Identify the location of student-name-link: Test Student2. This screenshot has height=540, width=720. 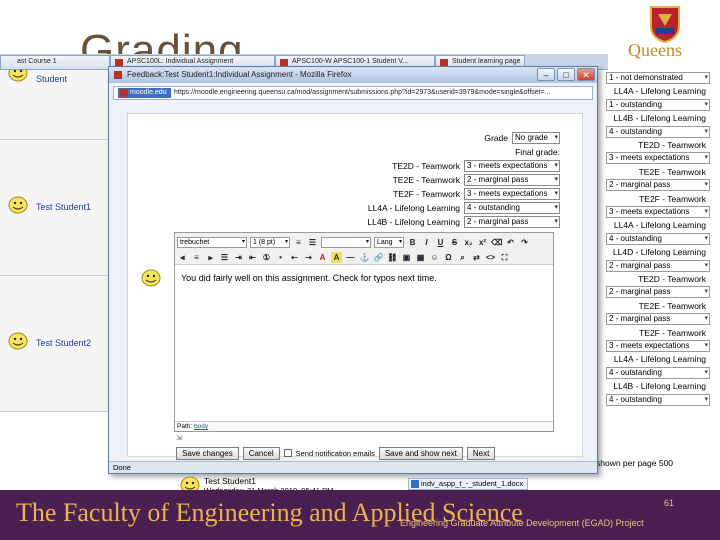
(63, 343).